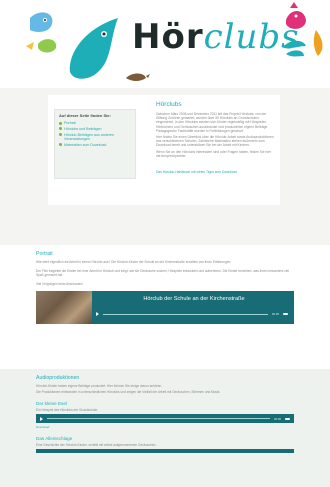 Image resolution: width=330 pixels, height=487 pixels. What do you see at coordinates (136, 77) in the screenshot?
I see `brown-bird-icon` at bounding box center [136, 77].